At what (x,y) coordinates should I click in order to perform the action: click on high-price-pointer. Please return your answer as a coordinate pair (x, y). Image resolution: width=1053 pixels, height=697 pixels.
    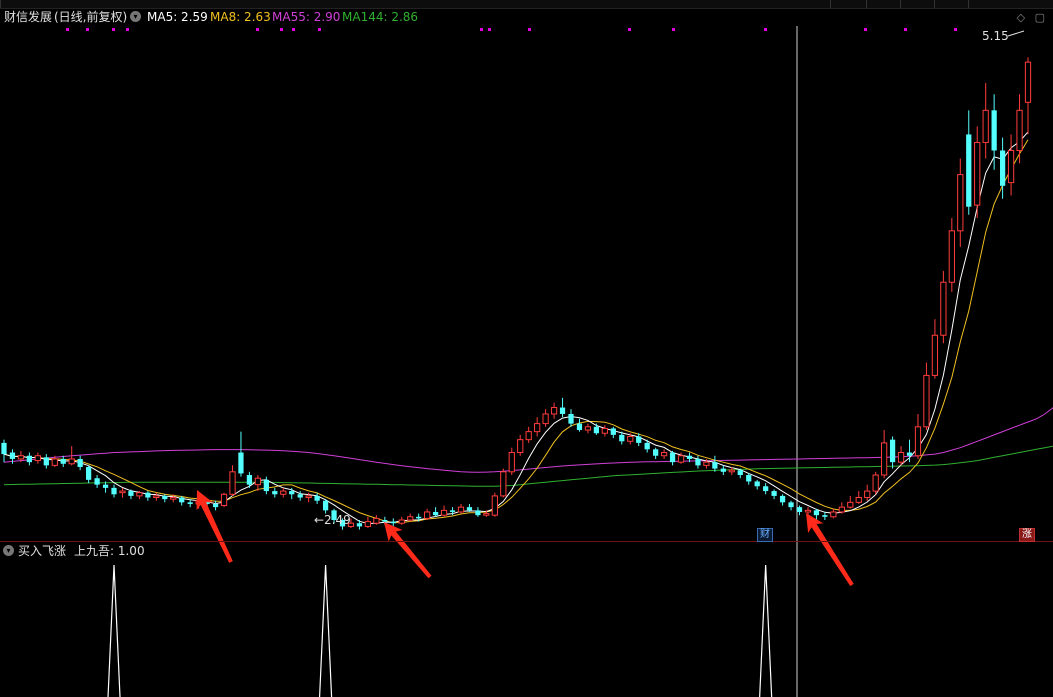
    Looking at the image, I should click on (1016, 33).